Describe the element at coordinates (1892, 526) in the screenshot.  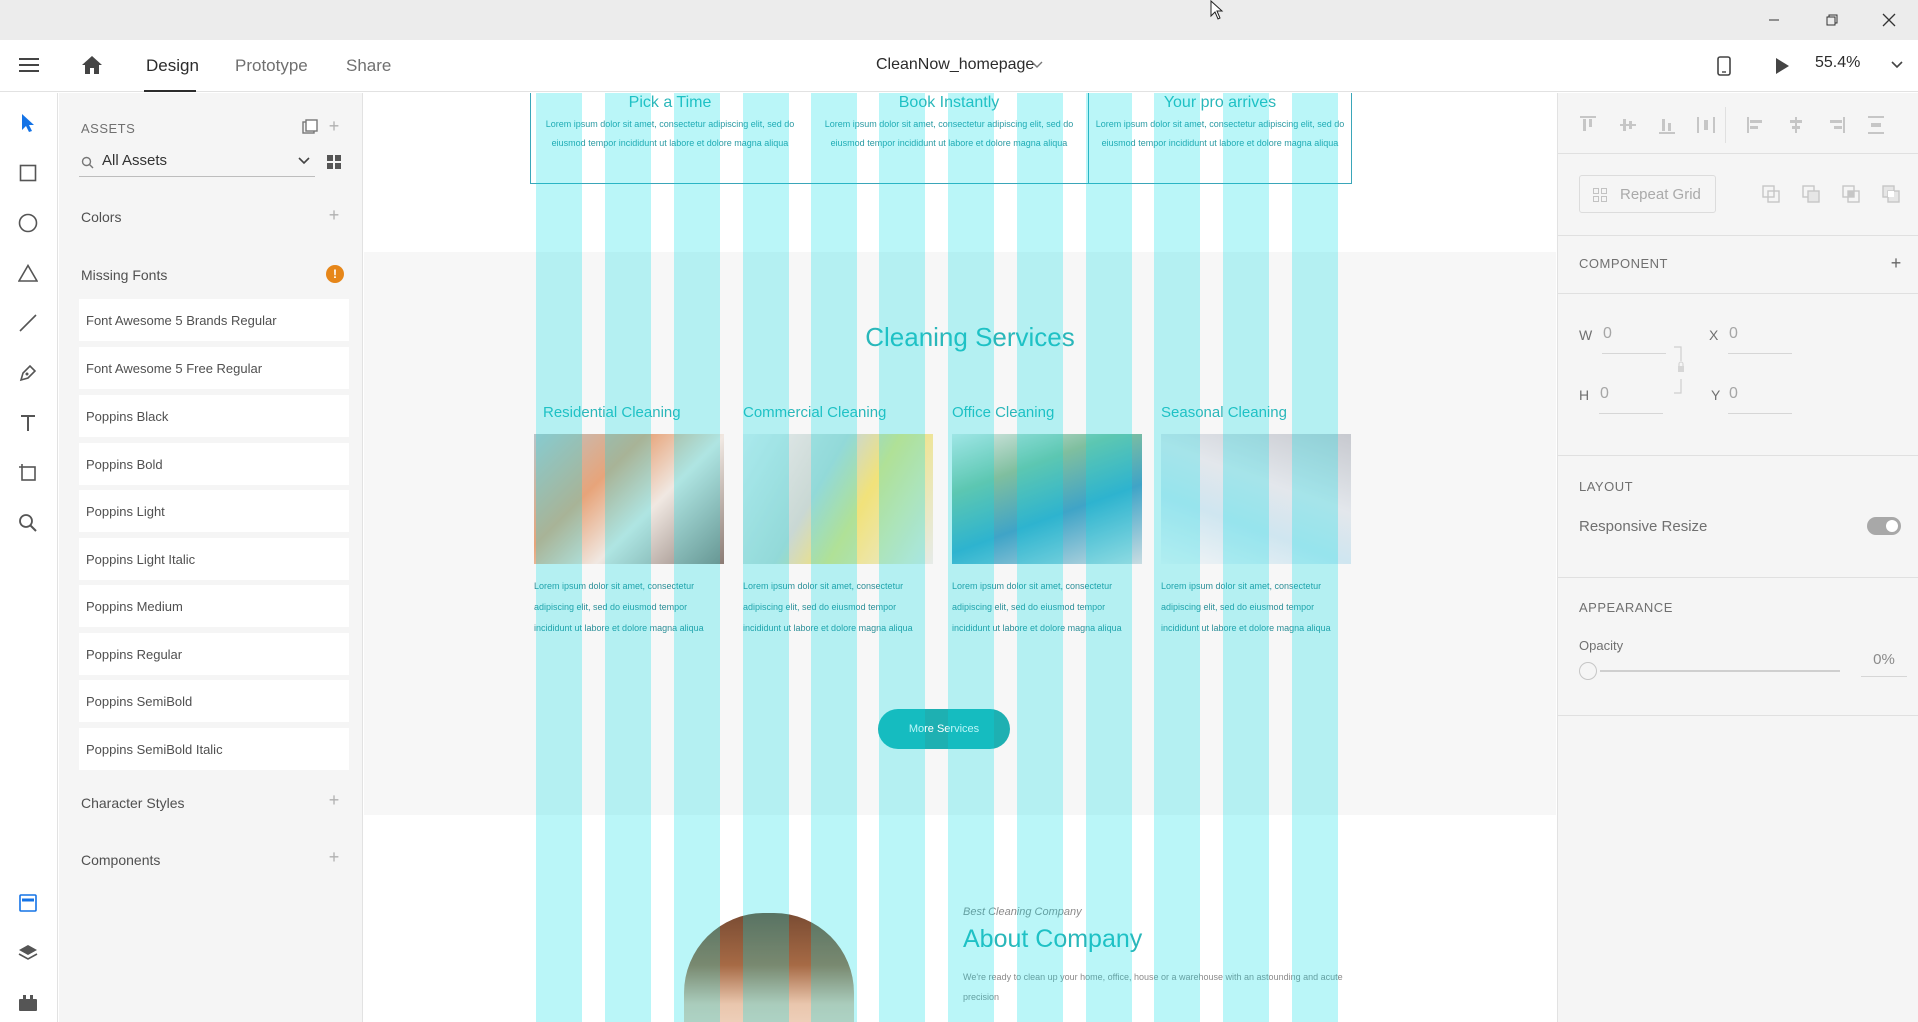
I see `toggle-knob` at that location.